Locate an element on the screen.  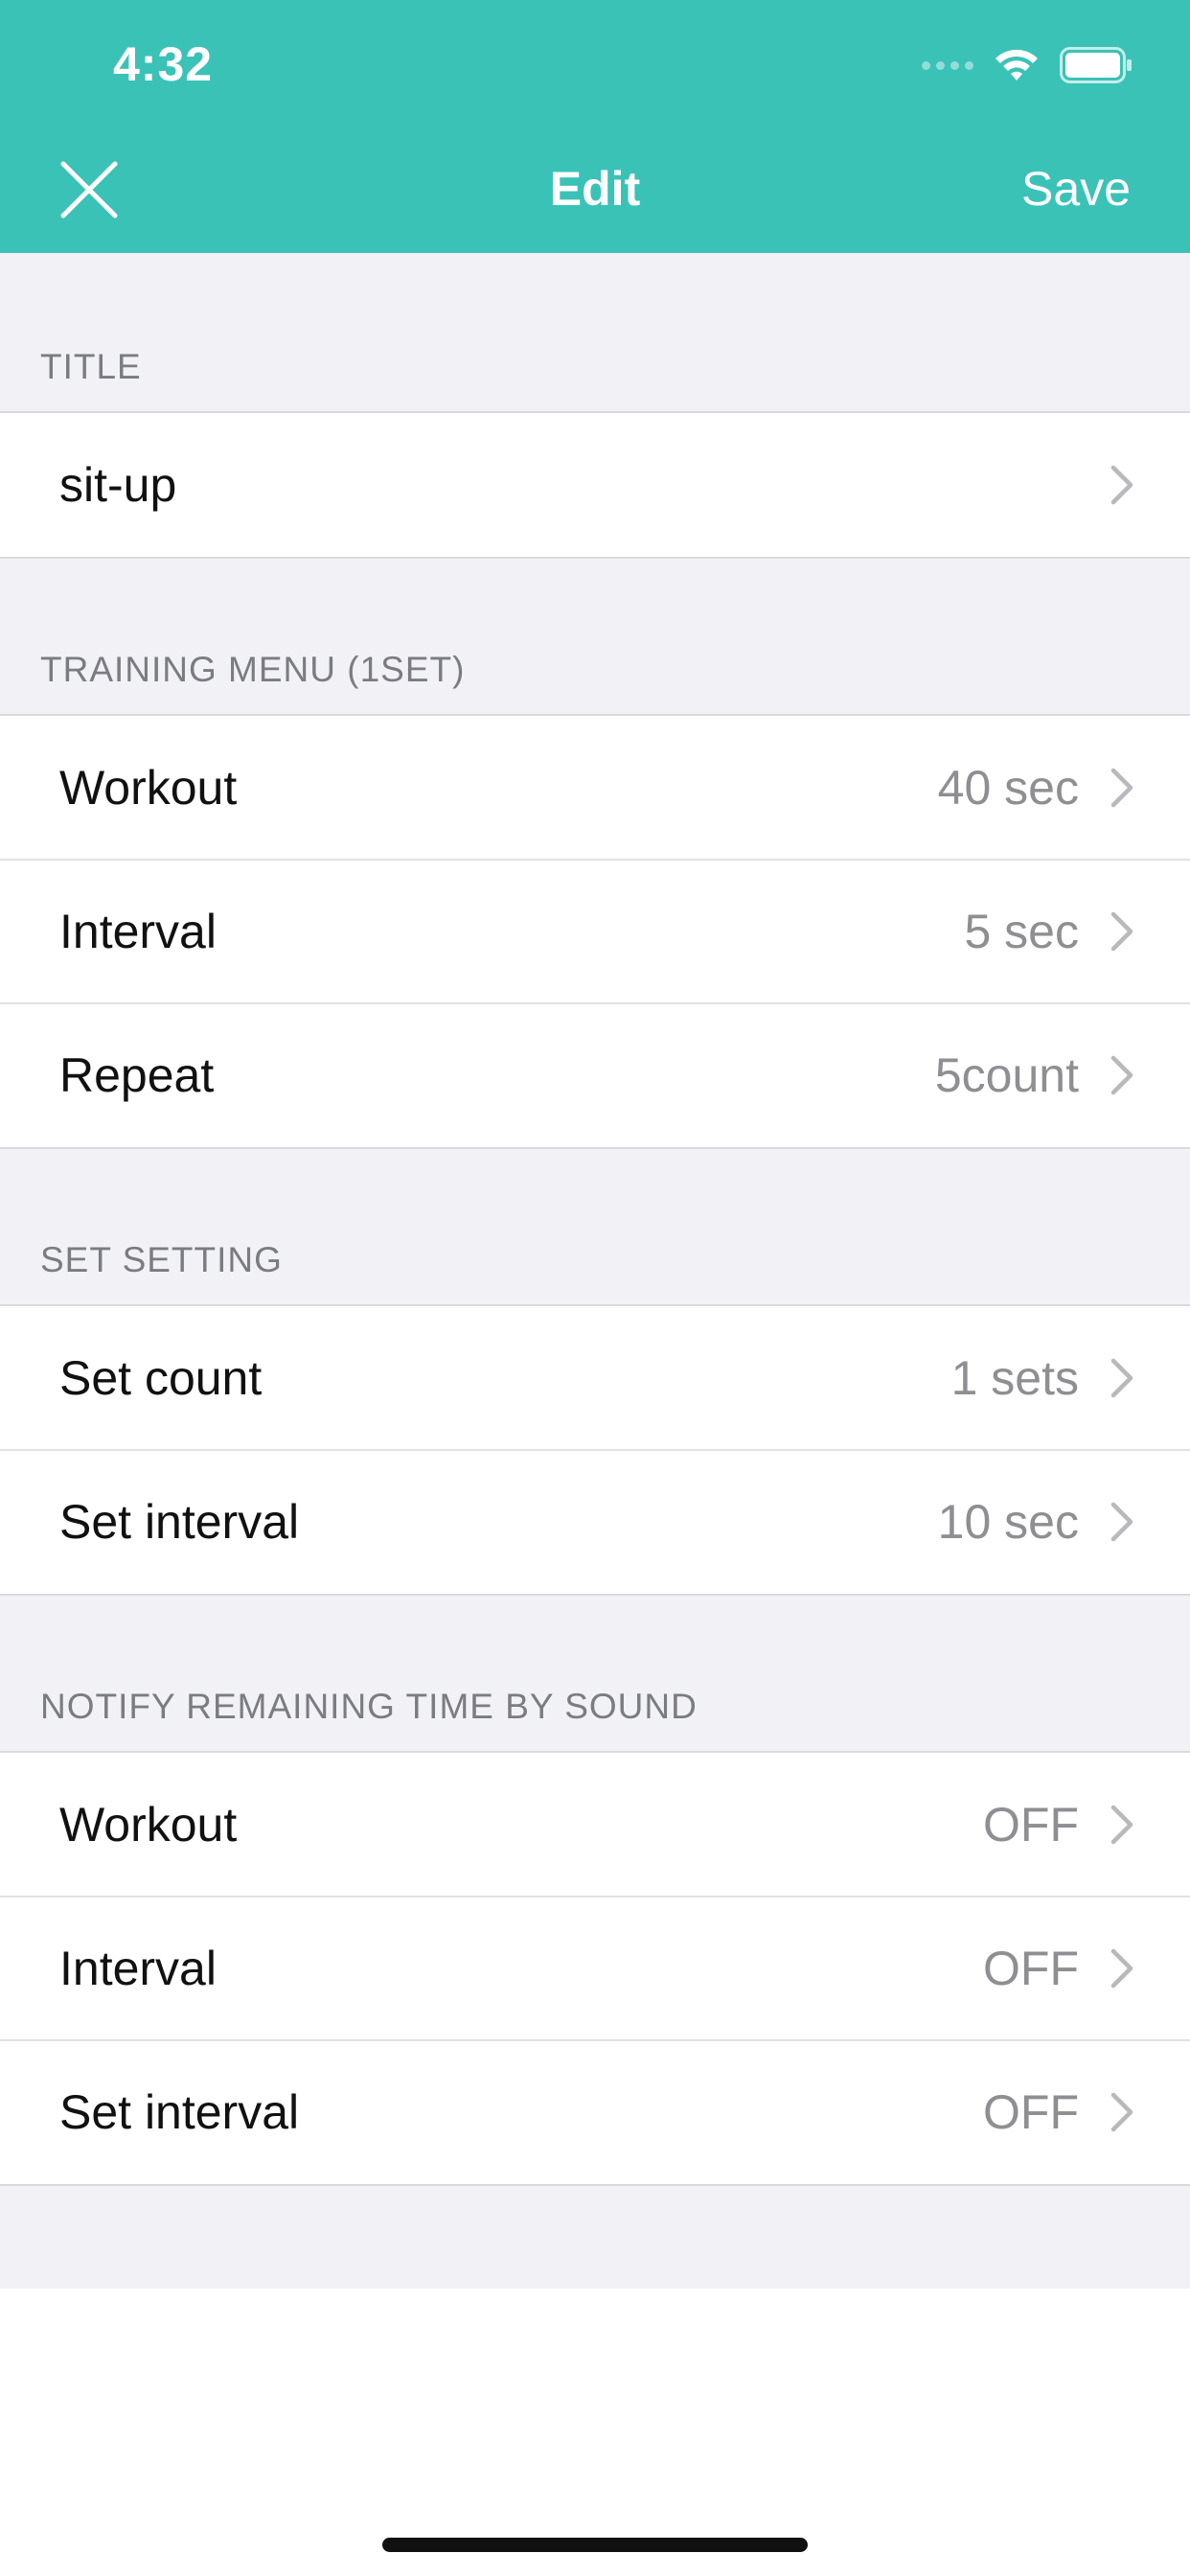
wifi-icon is located at coordinates (1016, 64).